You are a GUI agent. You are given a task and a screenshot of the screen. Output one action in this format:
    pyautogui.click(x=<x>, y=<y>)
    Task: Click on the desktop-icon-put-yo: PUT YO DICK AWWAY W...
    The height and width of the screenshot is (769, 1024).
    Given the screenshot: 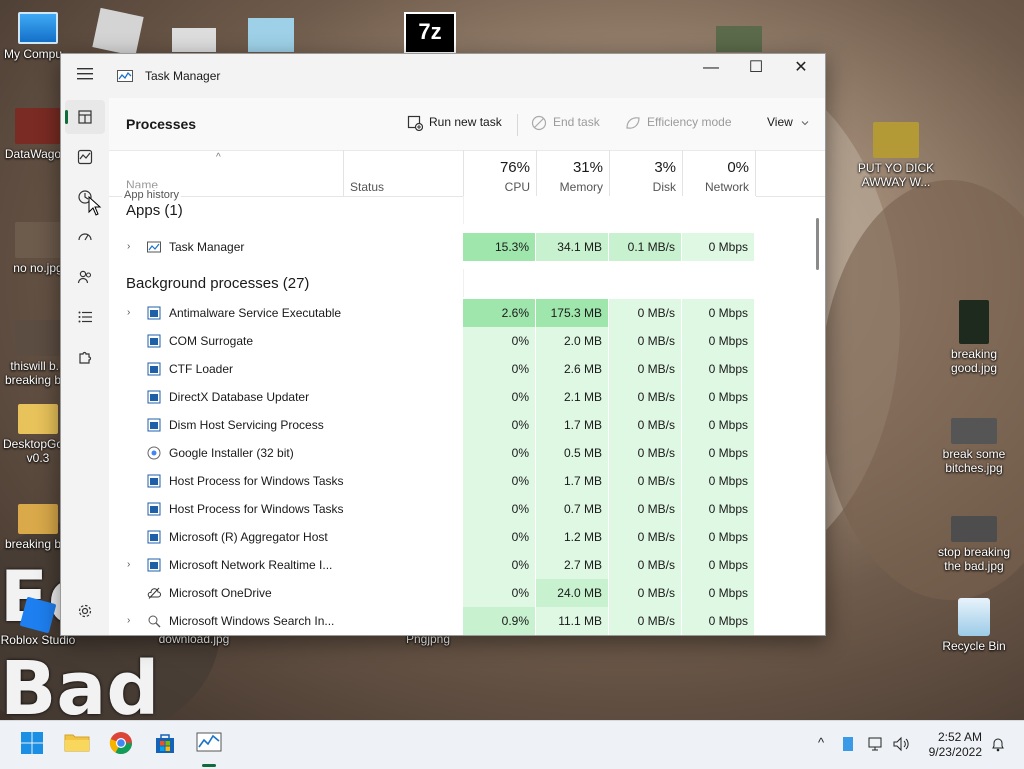 What is the action you would take?
    pyautogui.click(x=896, y=155)
    